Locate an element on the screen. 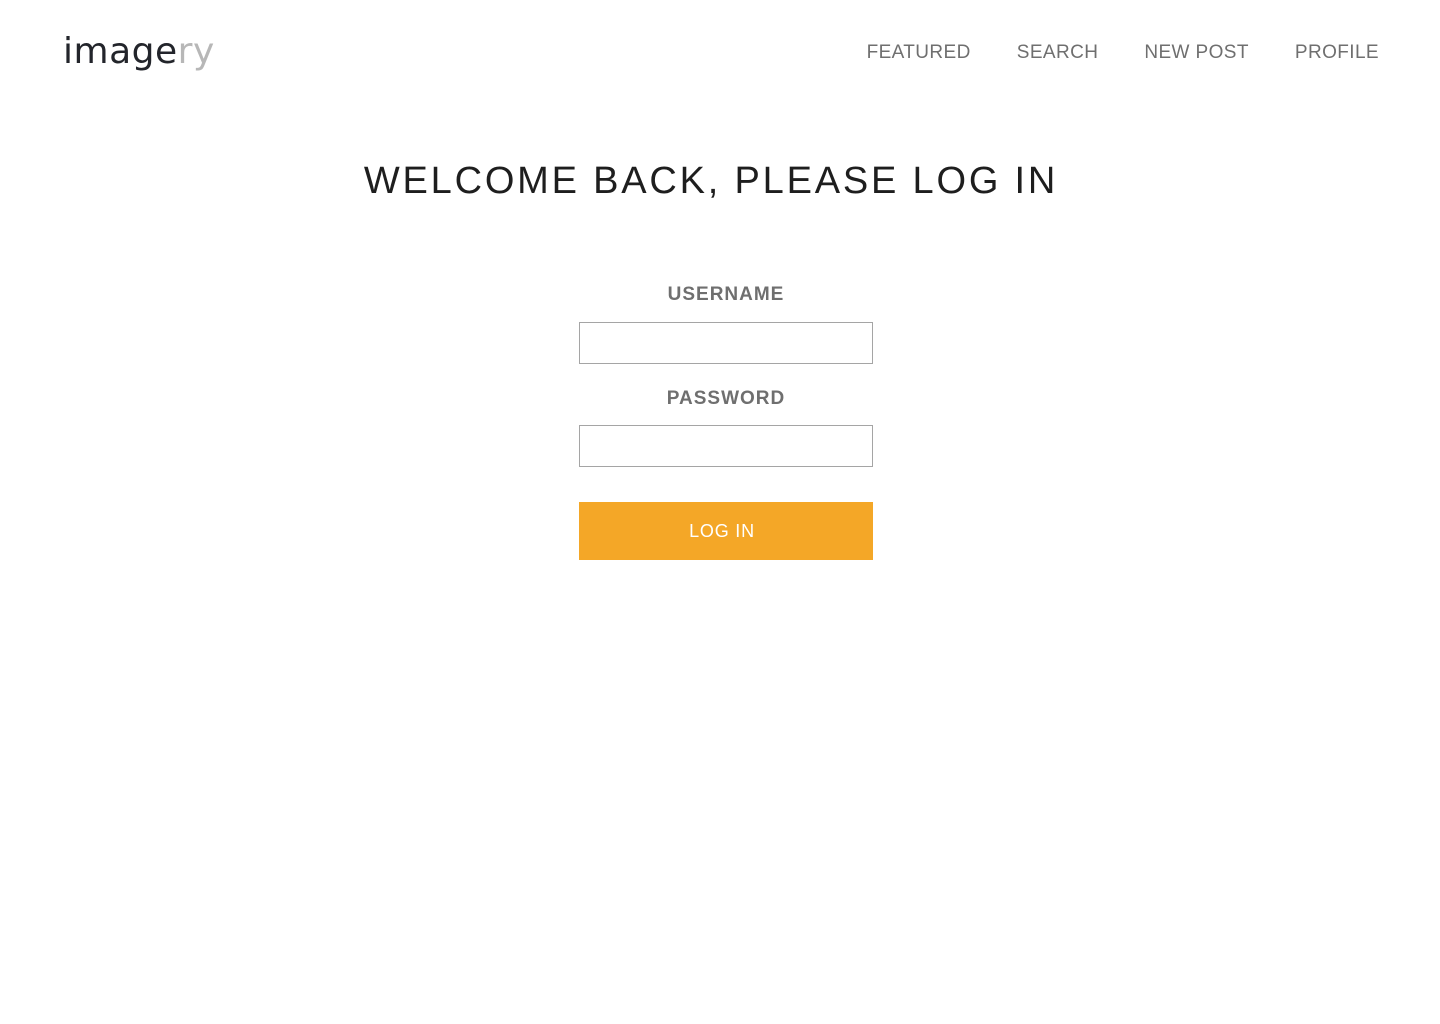 The height and width of the screenshot is (1024, 1440). site-logo: imagery is located at coordinates (139, 52).